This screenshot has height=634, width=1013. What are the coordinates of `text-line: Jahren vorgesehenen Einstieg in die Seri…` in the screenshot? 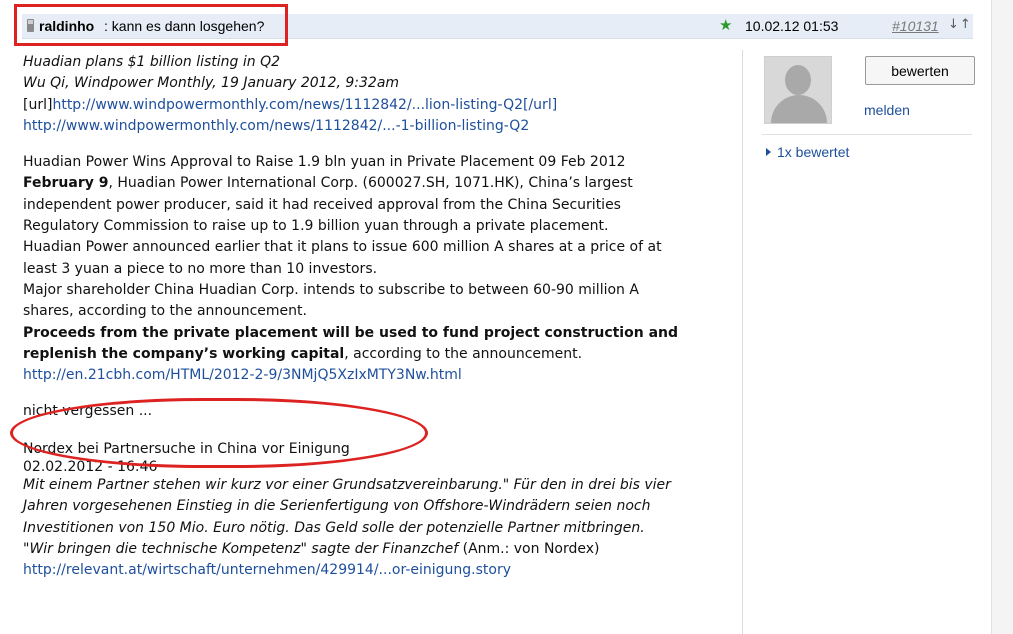 It's located at (337, 506).